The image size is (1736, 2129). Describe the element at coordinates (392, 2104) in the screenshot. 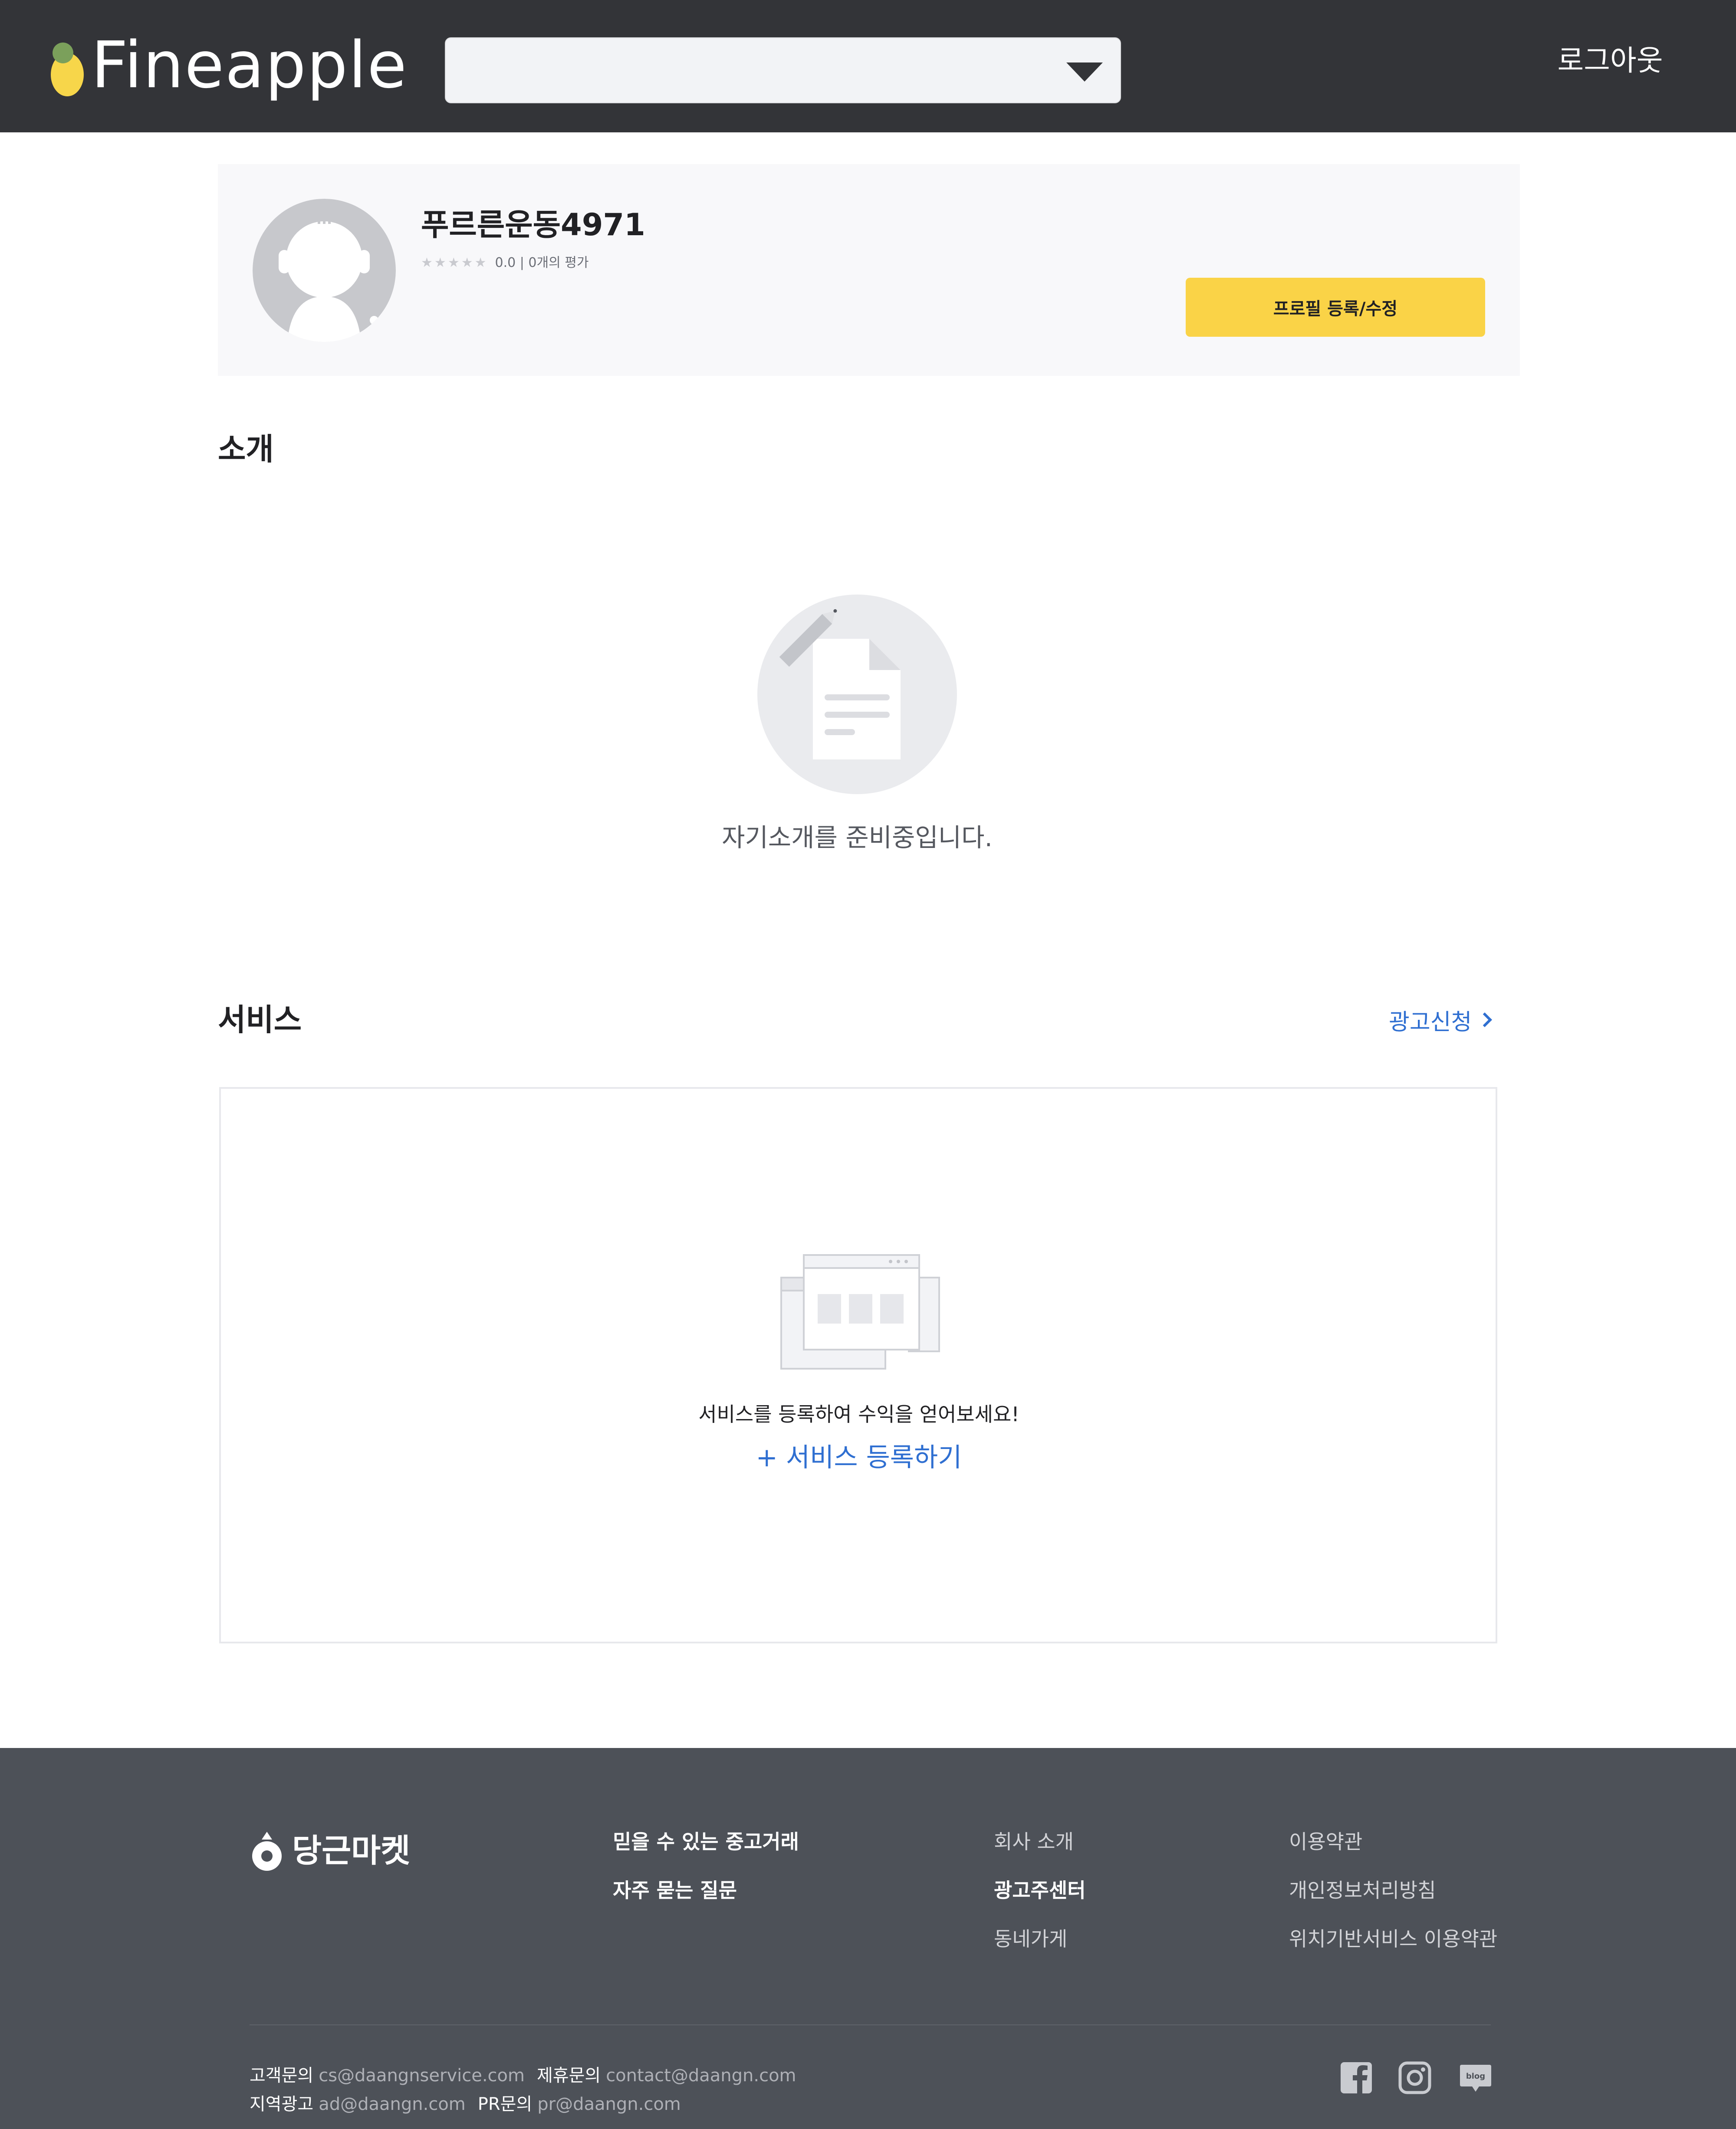

I see `contact-email-link: ad@daangn.com` at that location.